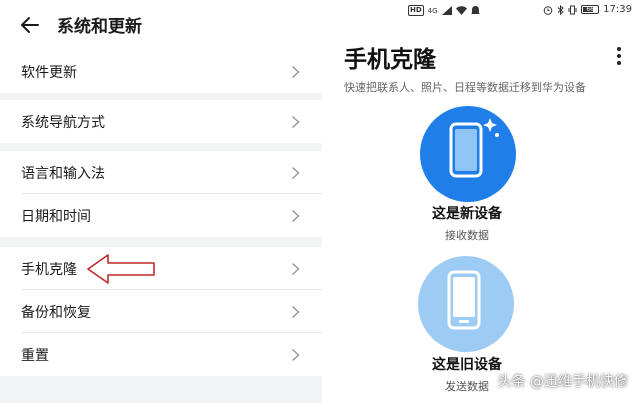 This screenshot has height=403, width=640. Describe the element at coordinates (475, 9) in the screenshot. I see `notification-icon` at that location.